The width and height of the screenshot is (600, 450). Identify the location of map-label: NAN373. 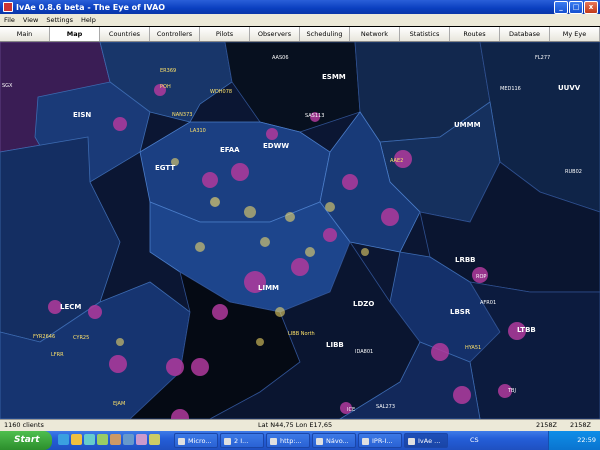
(182, 115).